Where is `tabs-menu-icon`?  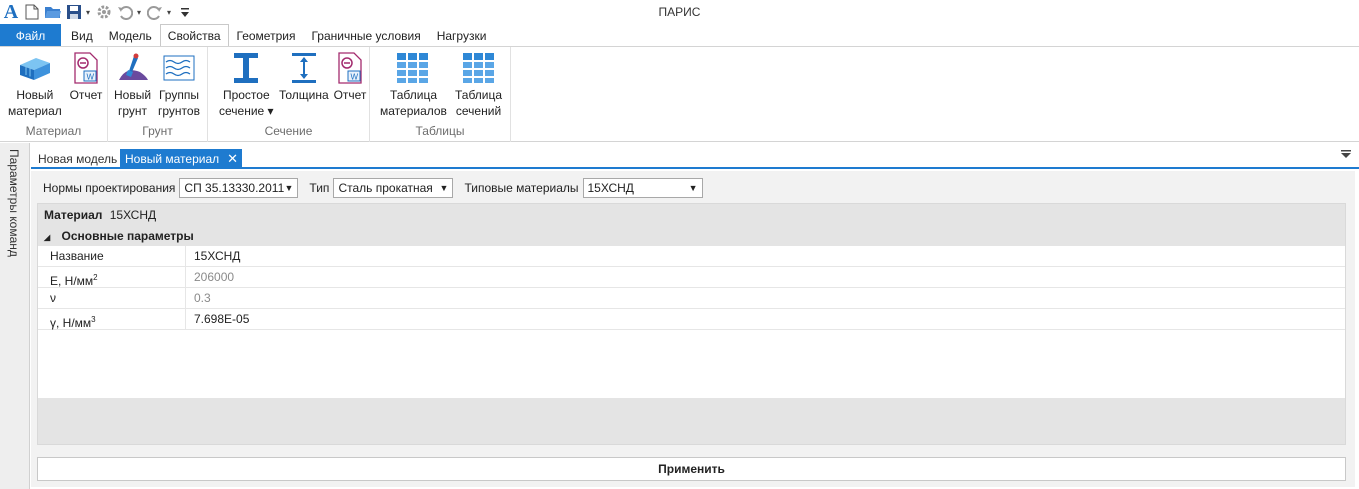
tabs-menu-icon is located at coordinates (1346, 155).